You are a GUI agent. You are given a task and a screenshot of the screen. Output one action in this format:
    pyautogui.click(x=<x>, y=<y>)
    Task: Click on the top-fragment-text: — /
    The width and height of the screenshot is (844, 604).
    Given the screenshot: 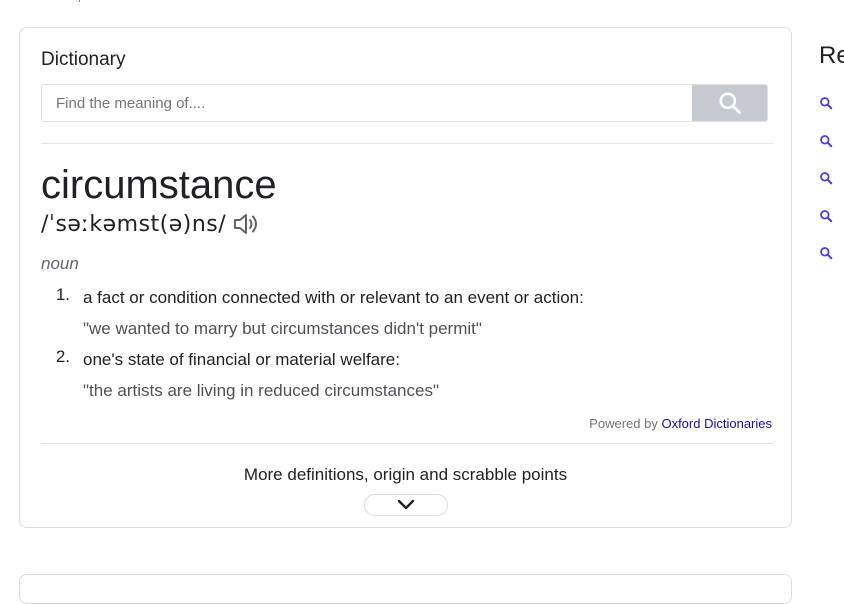 What is the action you would take?
    pyautogui.click(x=87, y=2)
    